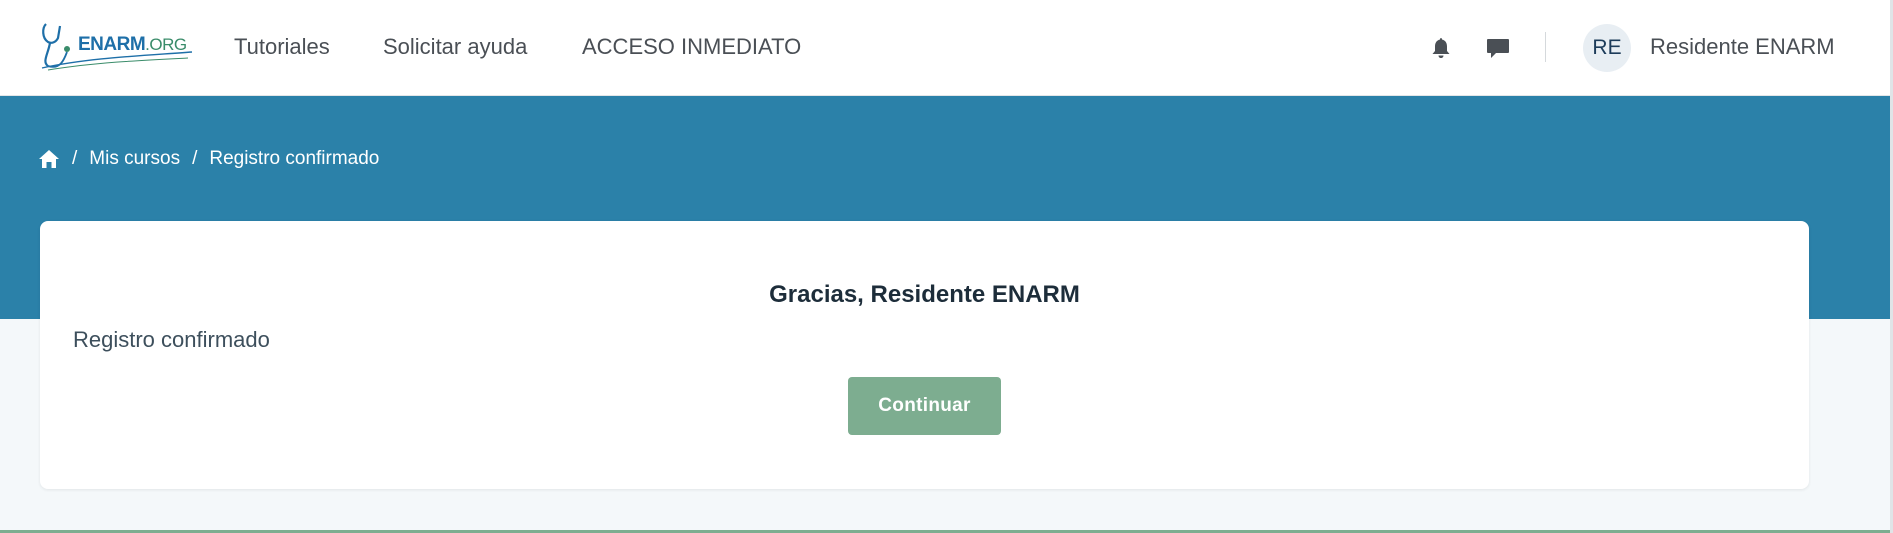 The image size is (1893, 533). Describe the element at coordinates (171, 339) in the screenshot. I see `registration-status-text: Registro confirmado` at that location.